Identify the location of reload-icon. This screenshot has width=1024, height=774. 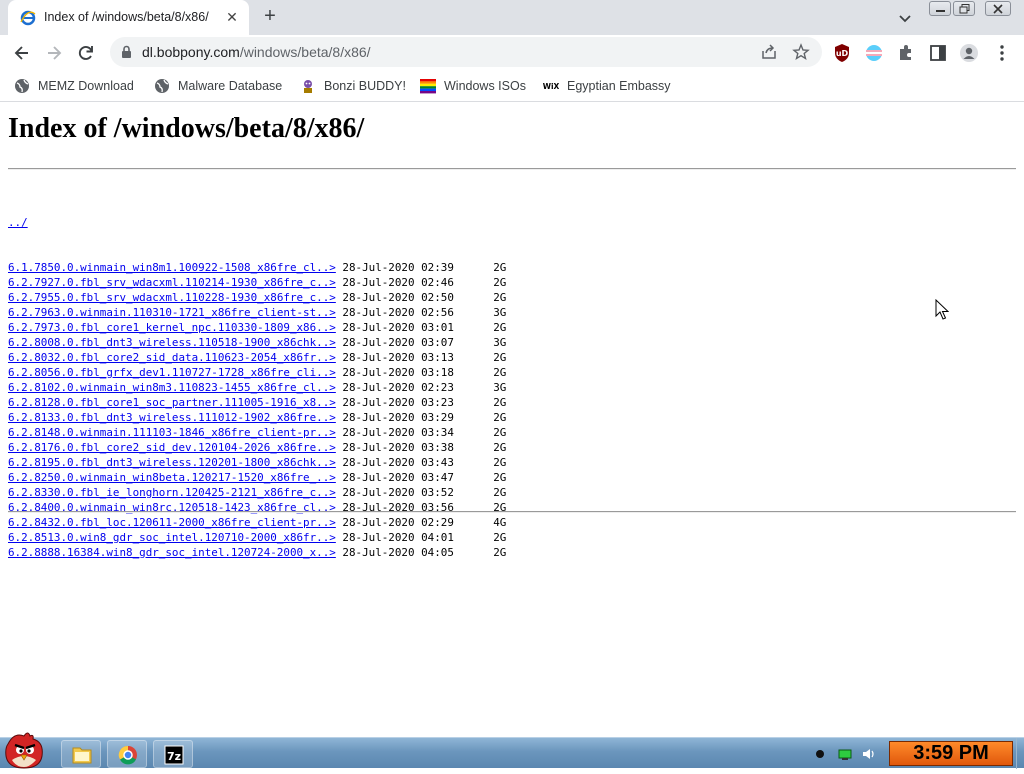
(86, 53).